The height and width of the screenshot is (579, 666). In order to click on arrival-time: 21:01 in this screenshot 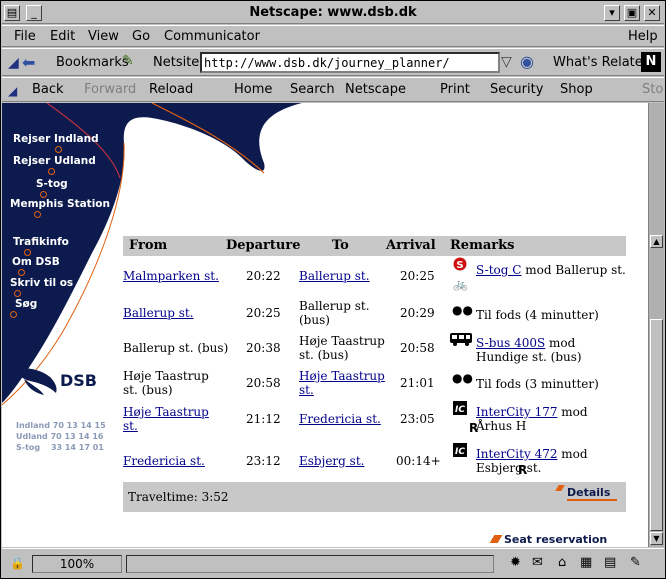, I will do `click(417, 383)`.